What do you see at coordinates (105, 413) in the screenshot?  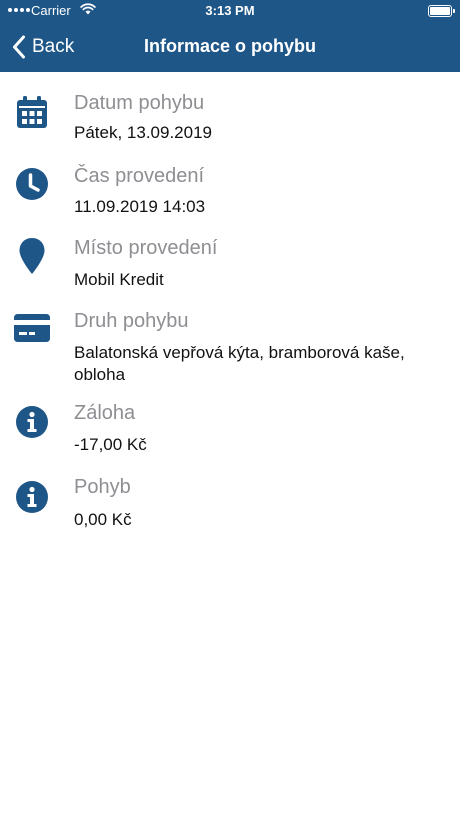 I see `detail-label: Záloha` at bounding box center [105, 413].